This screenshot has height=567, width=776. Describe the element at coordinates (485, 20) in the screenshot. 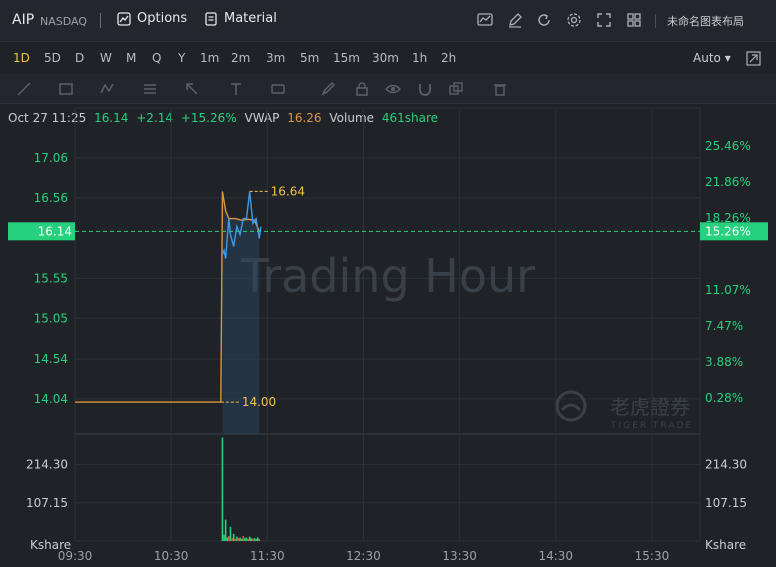

I see `indicator-icon` at that location.